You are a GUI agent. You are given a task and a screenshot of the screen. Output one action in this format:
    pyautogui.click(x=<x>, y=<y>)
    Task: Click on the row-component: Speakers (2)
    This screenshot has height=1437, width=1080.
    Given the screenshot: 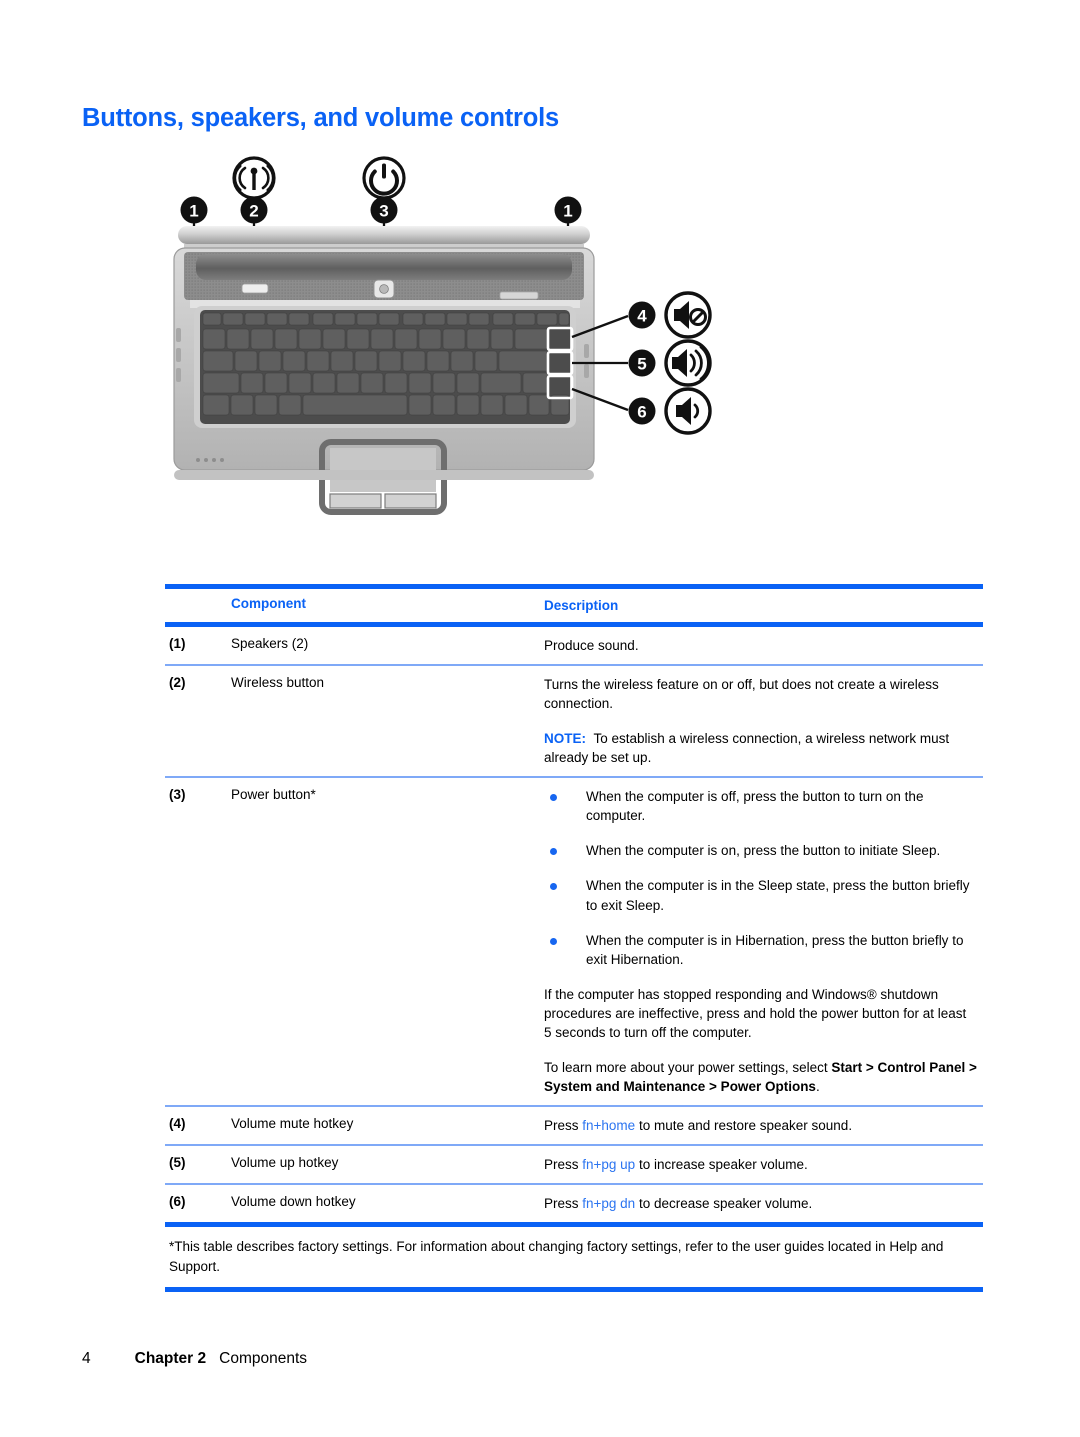 What is the action you would take?
    pyautogui.click(x=270, y=644)
    